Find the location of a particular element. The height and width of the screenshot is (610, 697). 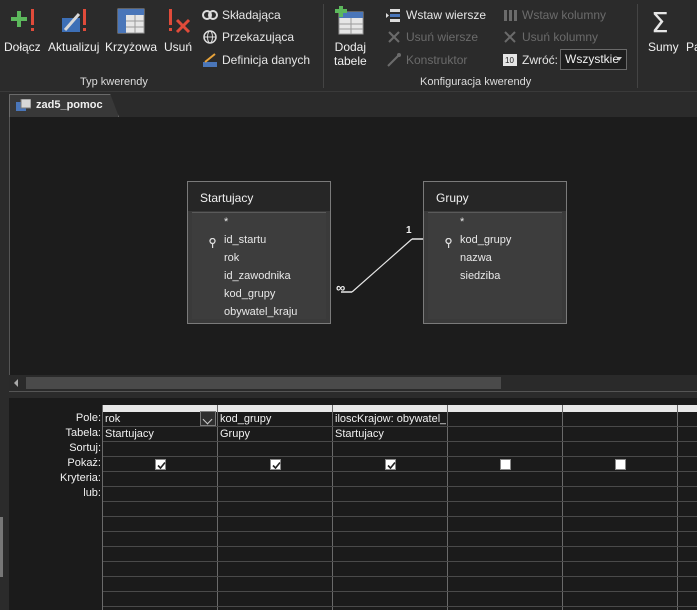

navigation-pane-edge is located at coordinates (4, 363).